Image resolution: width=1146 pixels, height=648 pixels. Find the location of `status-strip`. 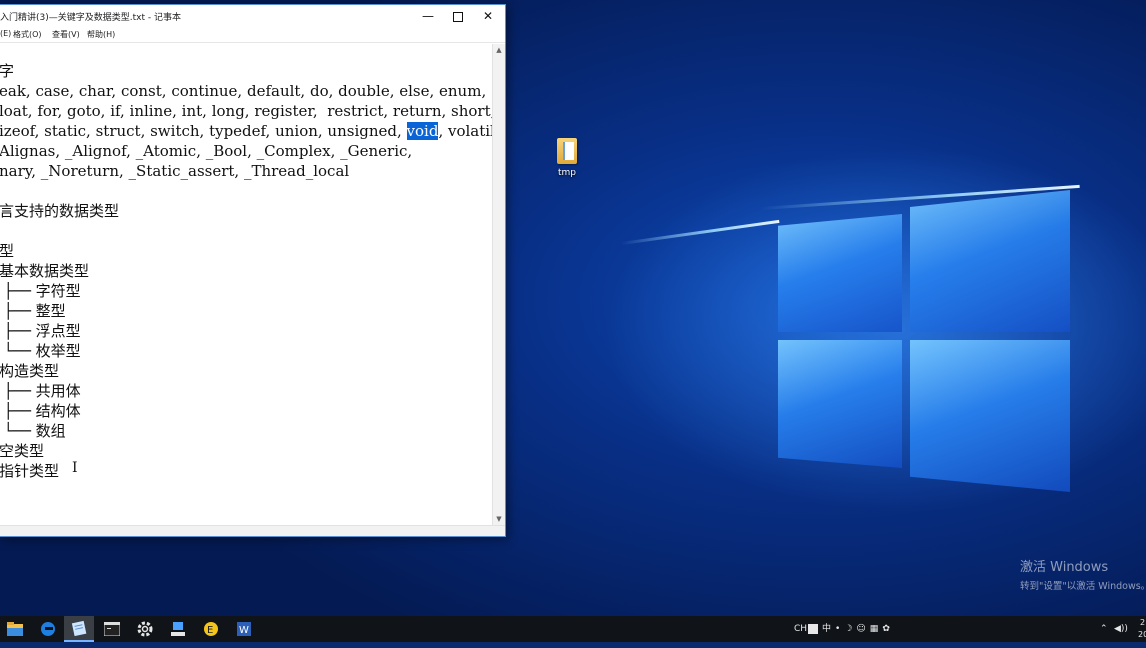

status-strip is located at coordinates (252, 530).